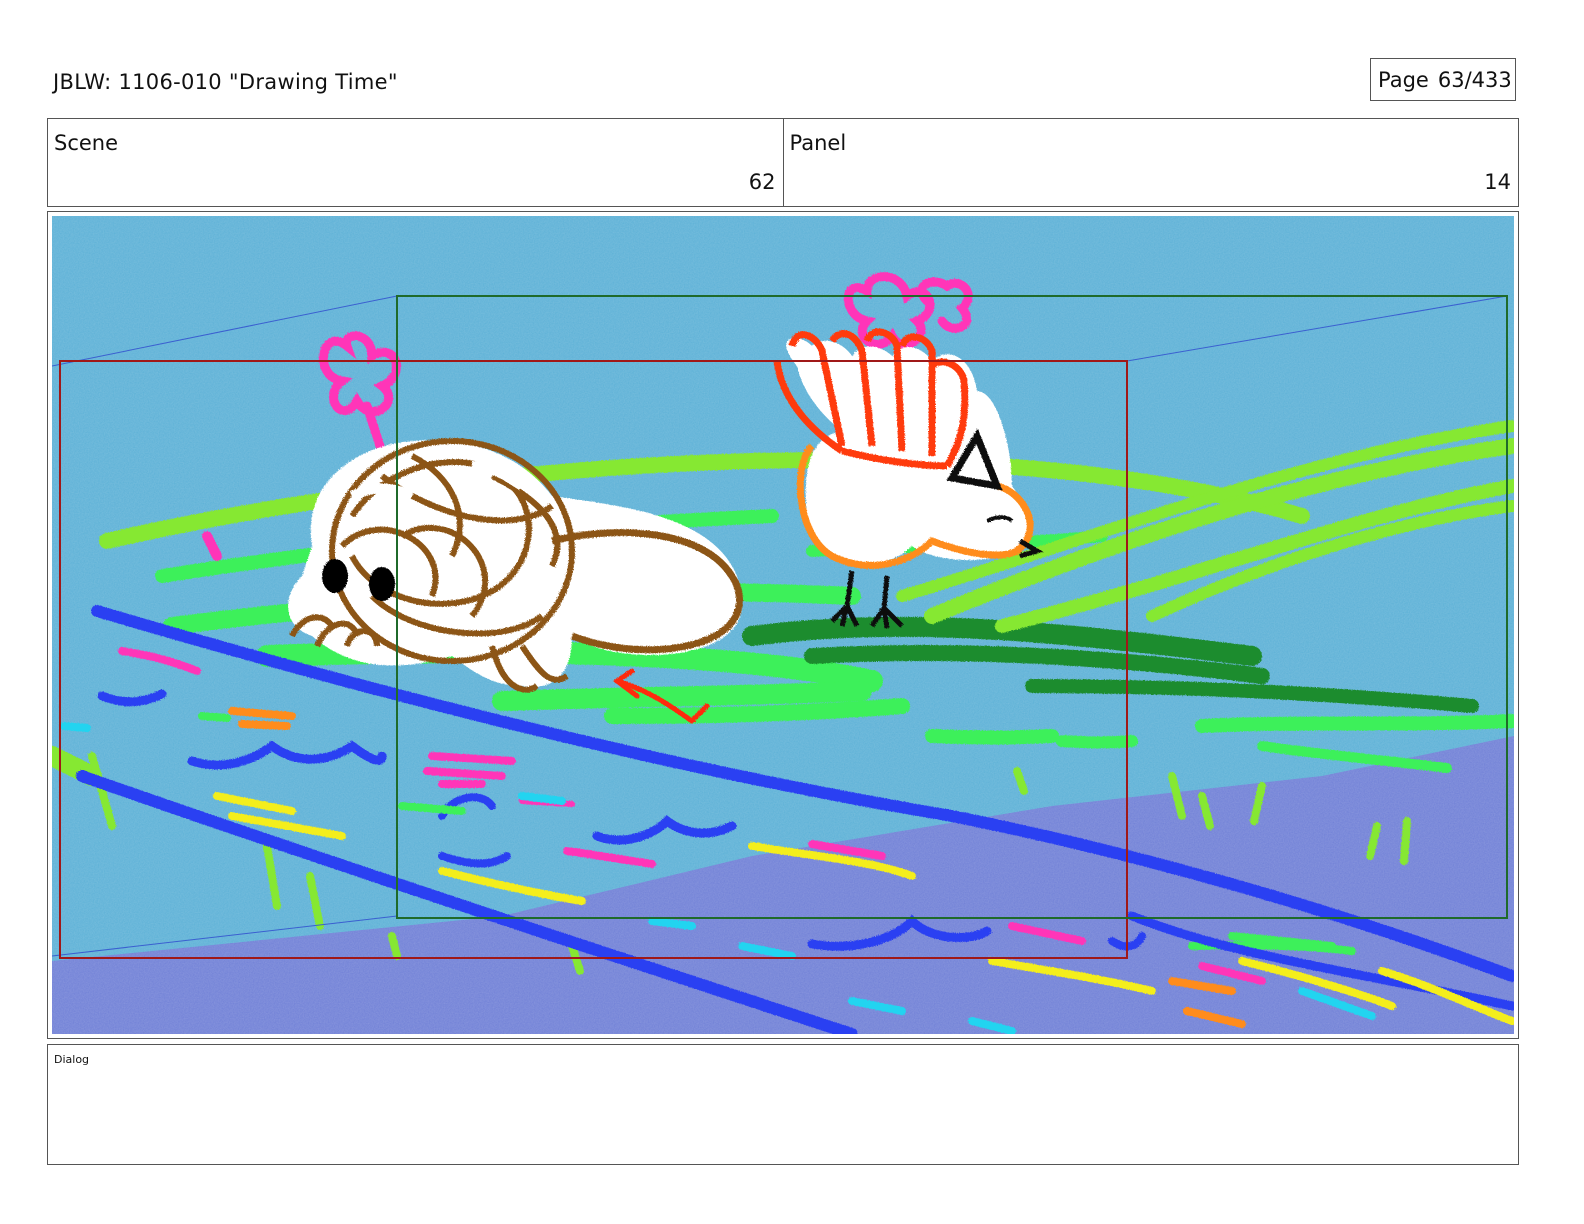 The image size is (1584, 1224). I want to click on panel-number: 14, so click(1497, 182).